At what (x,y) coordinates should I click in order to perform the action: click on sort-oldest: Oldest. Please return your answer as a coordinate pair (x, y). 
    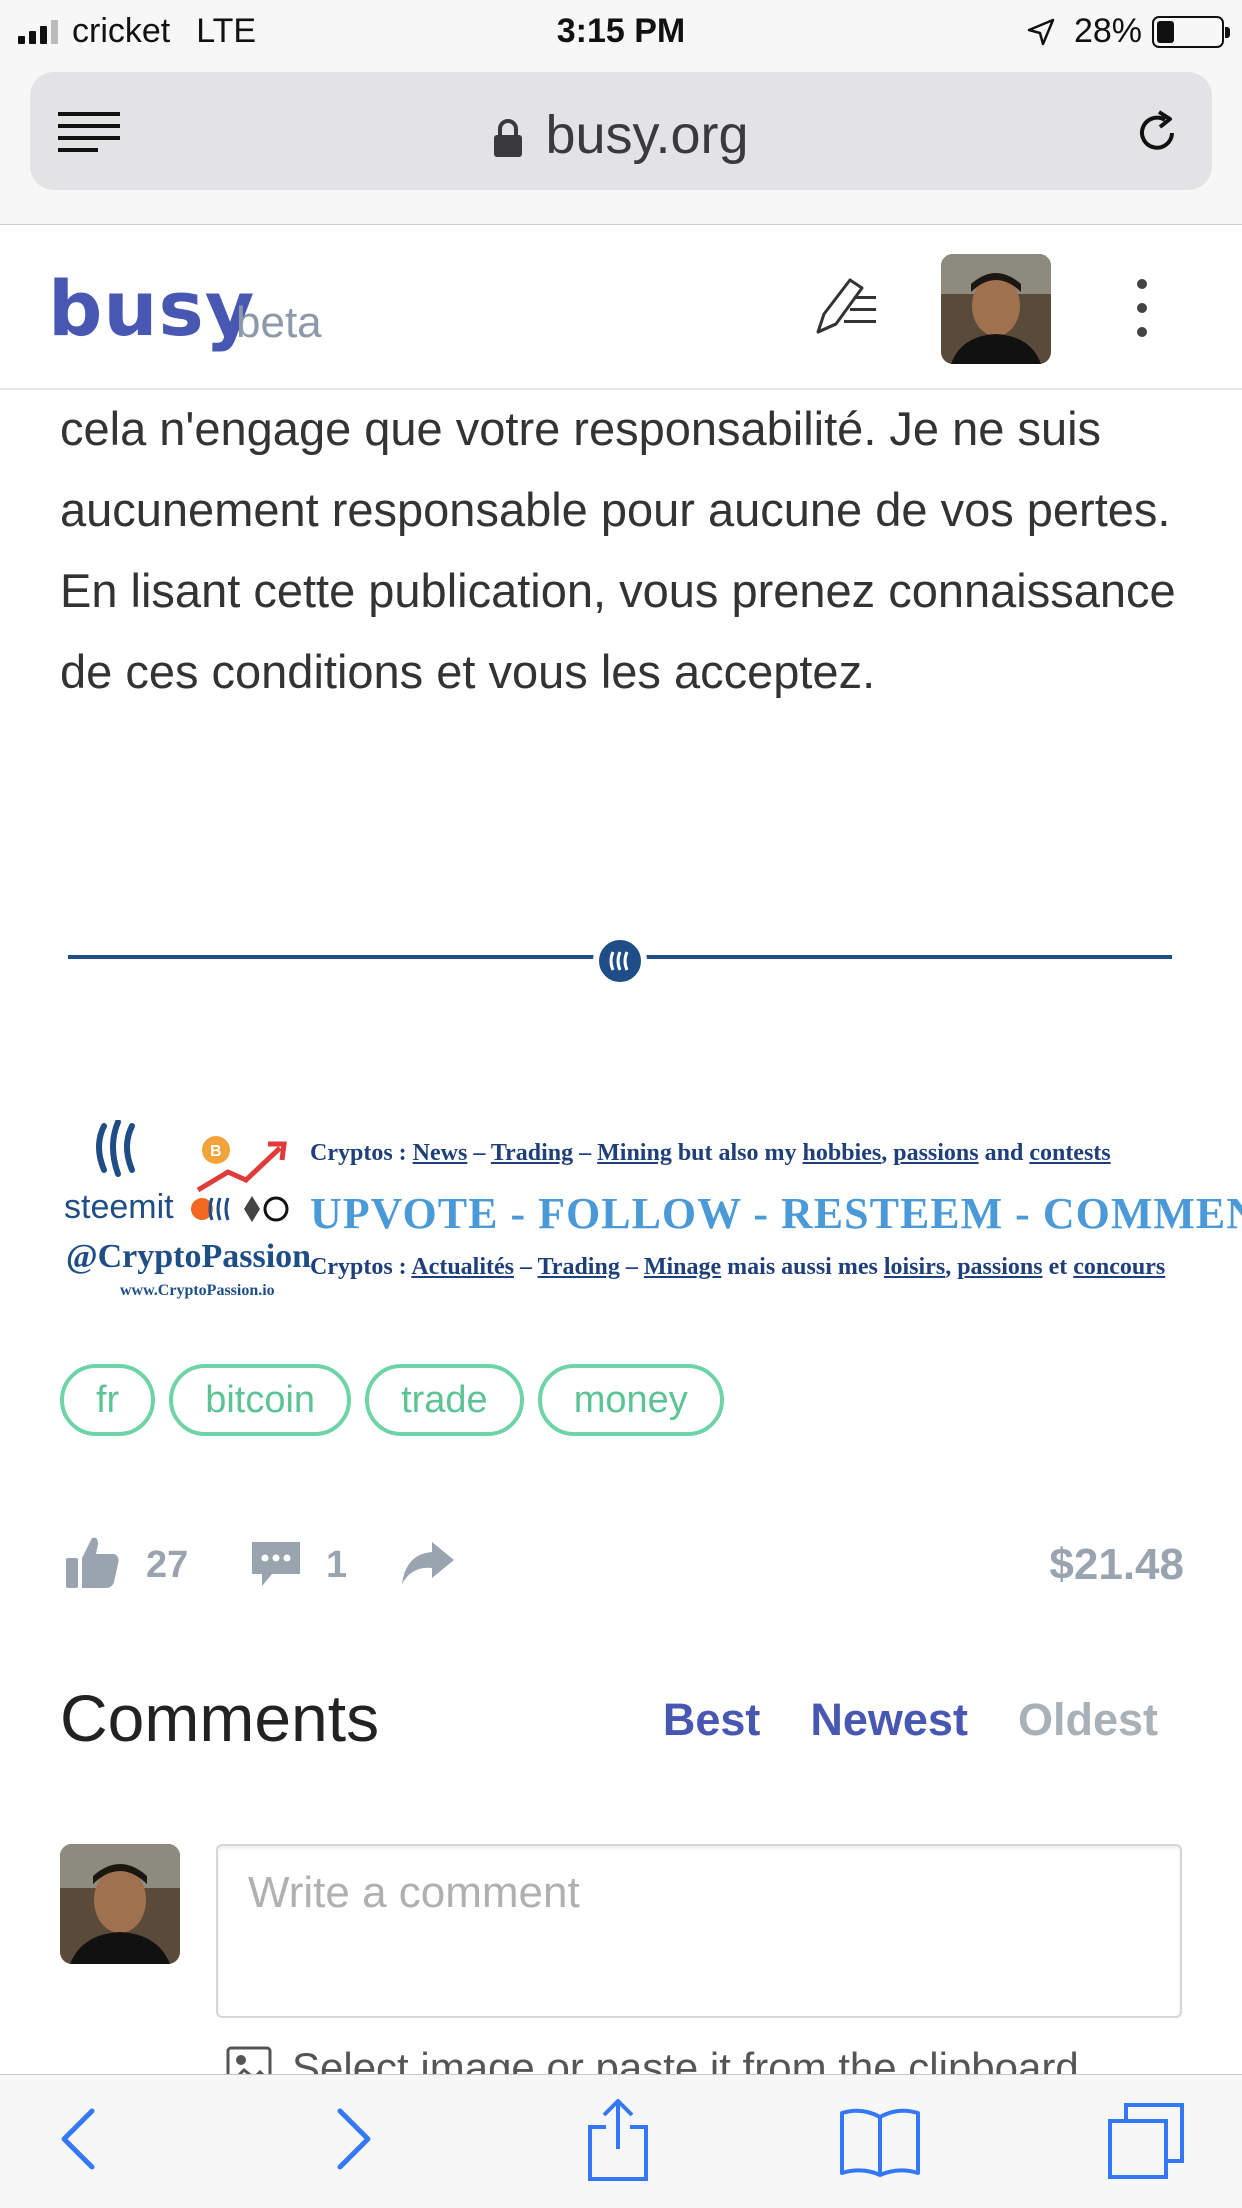
    Looking at the image, I should click on (1088, 1720).